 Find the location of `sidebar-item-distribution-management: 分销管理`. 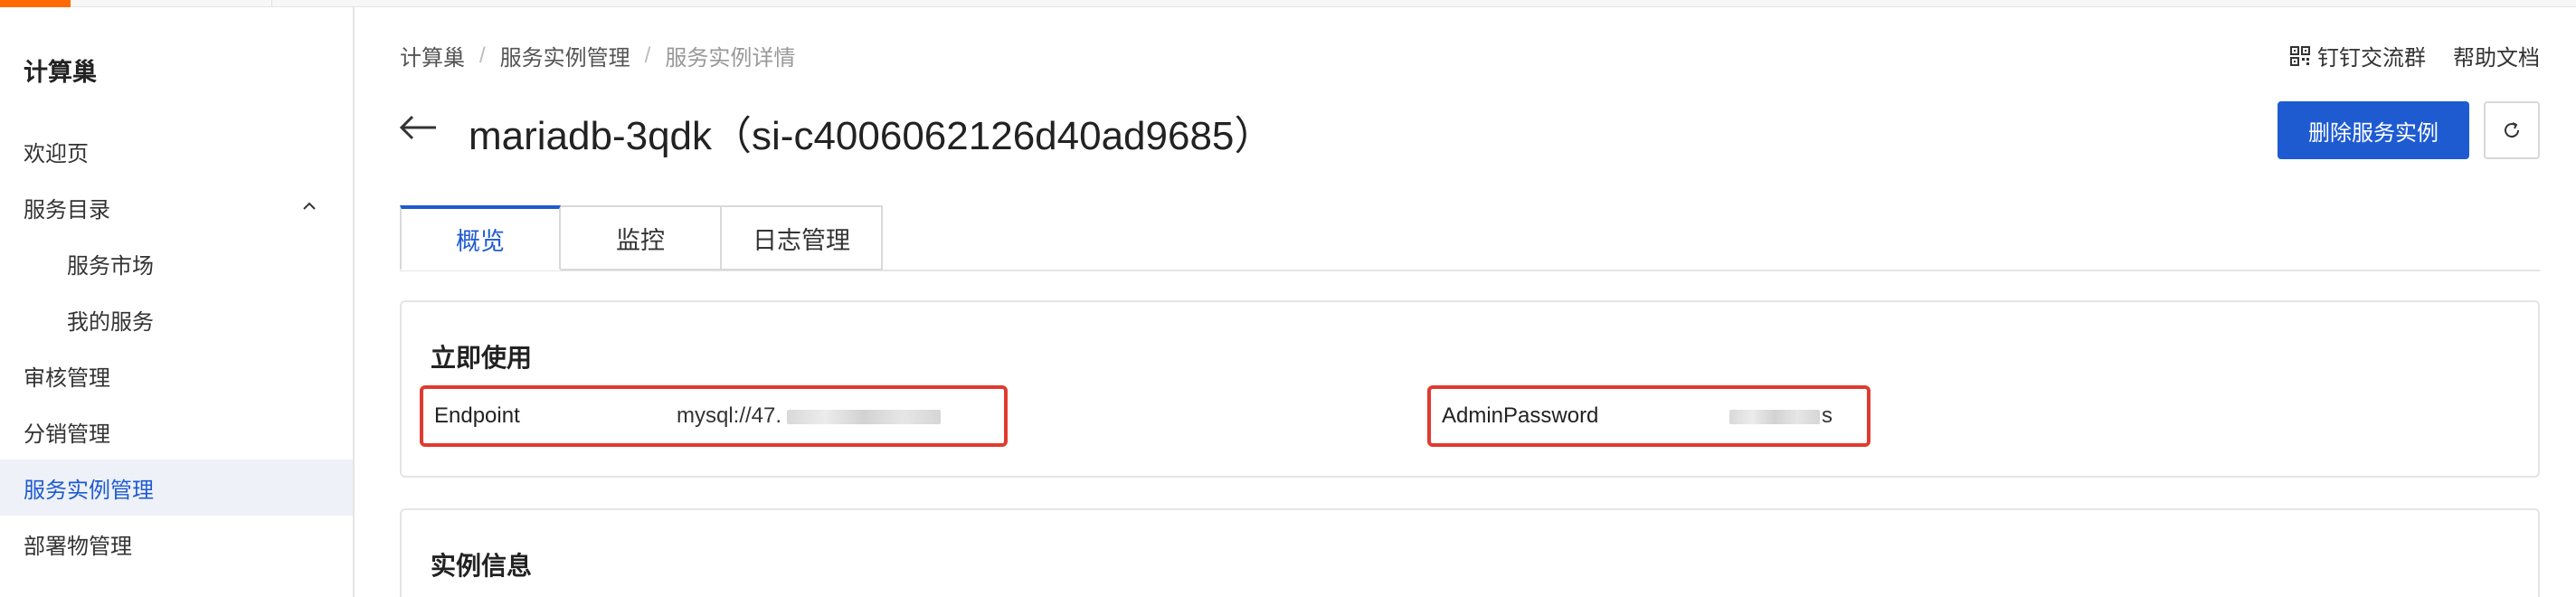

sidebar-item-distribution-management: 分销管理 is located at coordinates (176, 431).